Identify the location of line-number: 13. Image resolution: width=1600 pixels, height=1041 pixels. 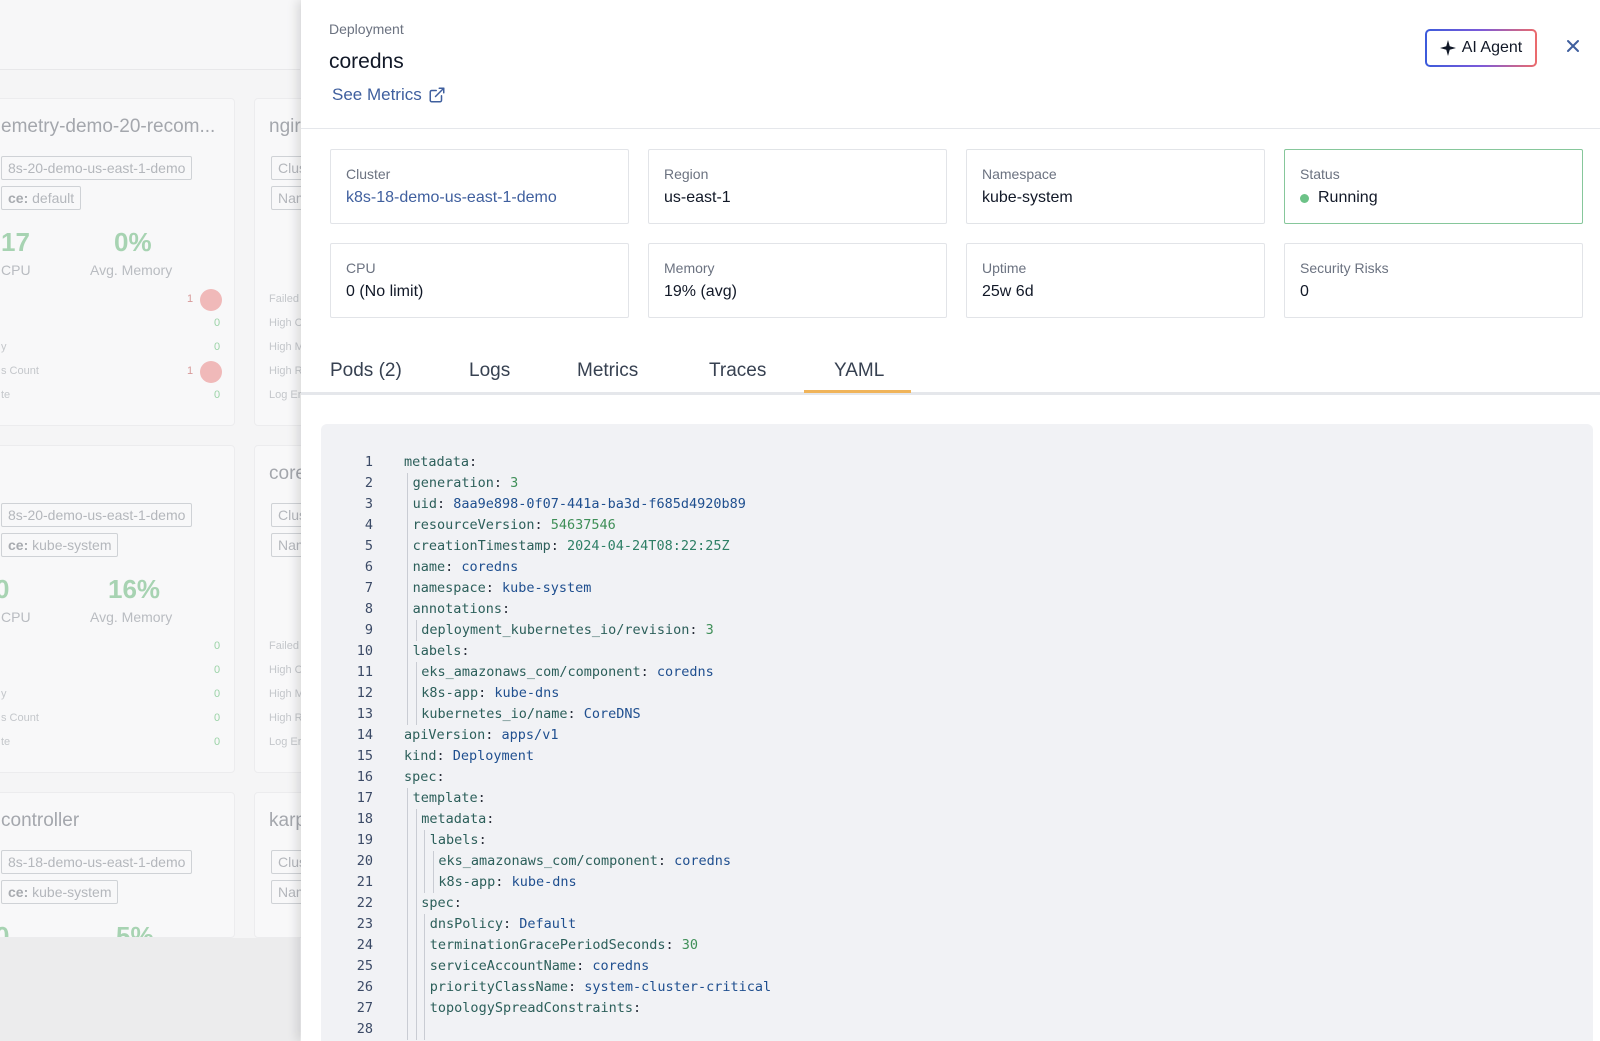
(364, 714).